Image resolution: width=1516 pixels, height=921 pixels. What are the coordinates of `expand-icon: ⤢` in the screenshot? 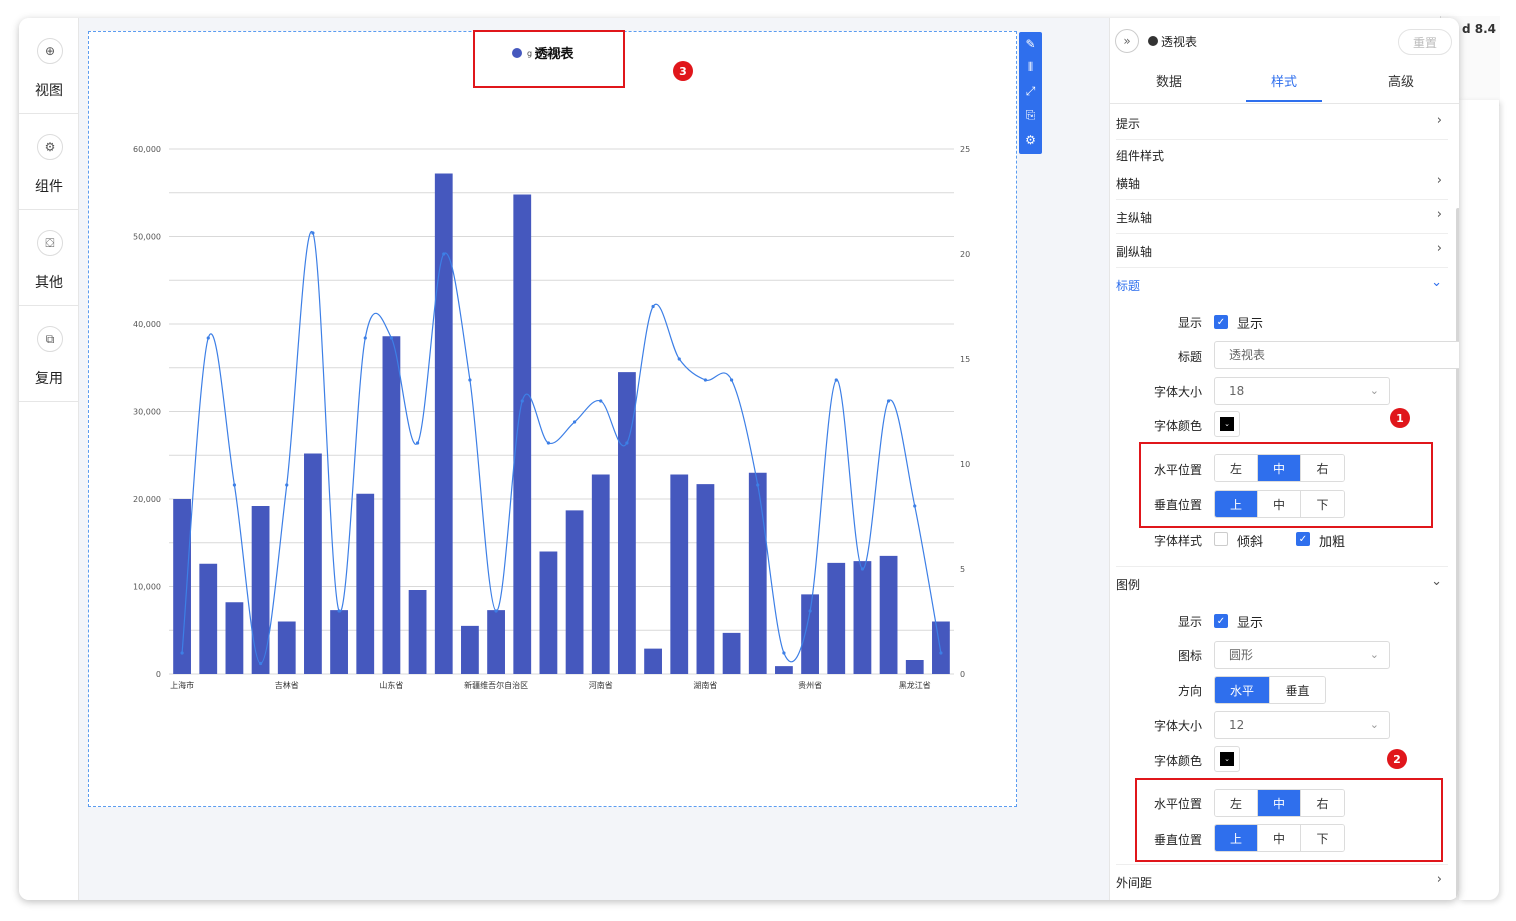 It's located at (1030, 91).